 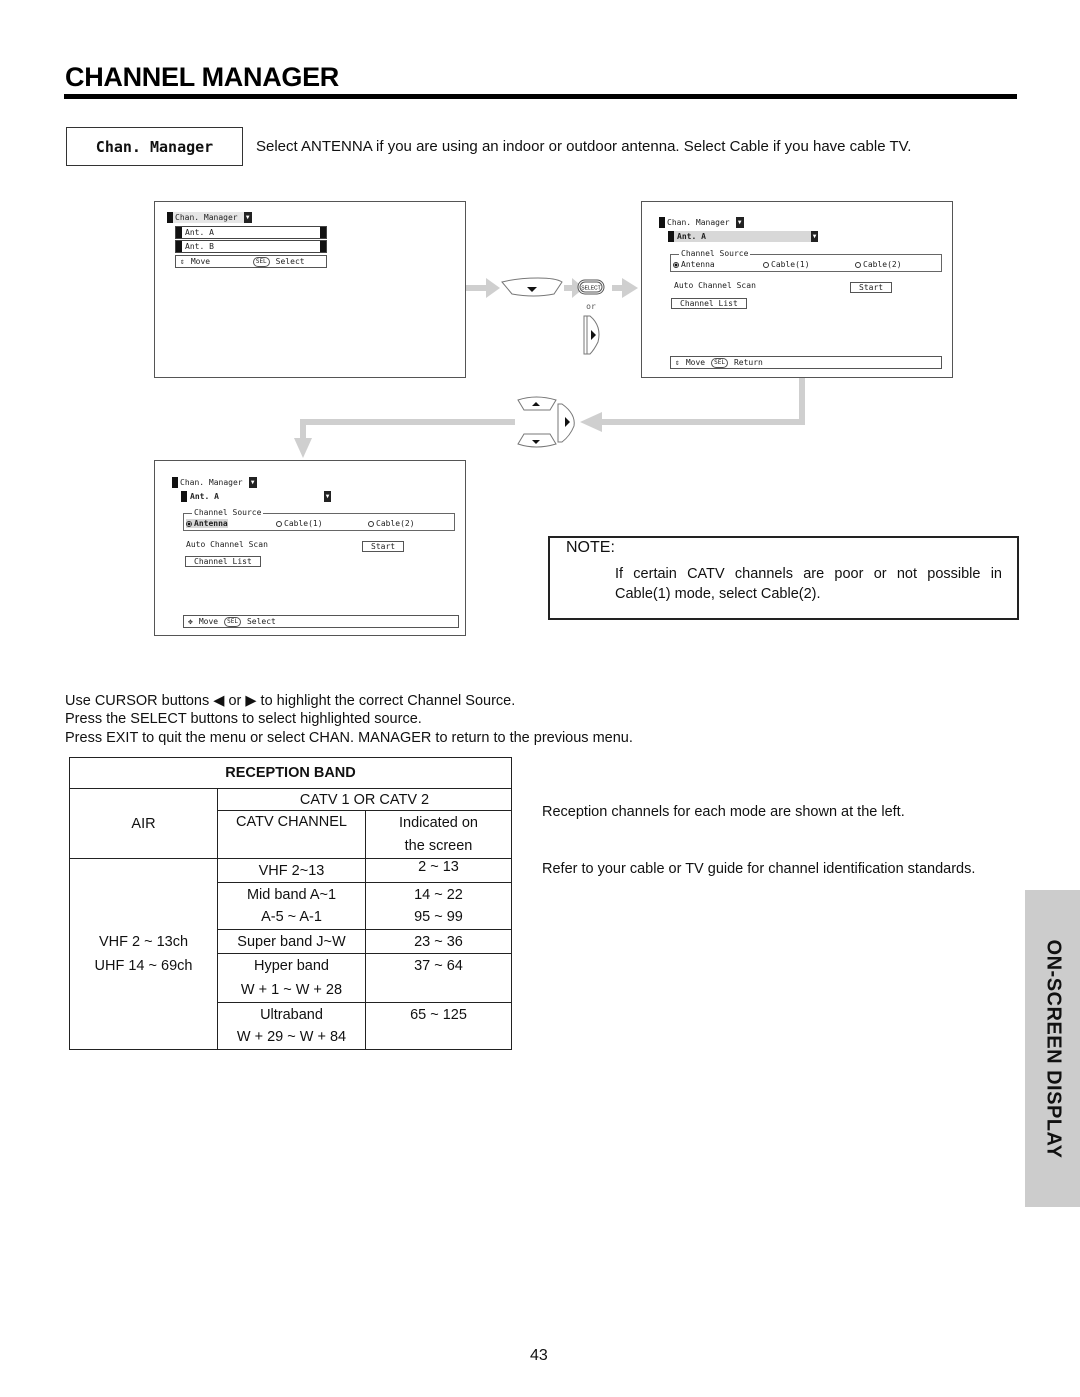 What do you see at coordinates (438, 978) in the screenshot?
I see `table-row-screen: 37 ~ 64` at bounding box center [438, 978].